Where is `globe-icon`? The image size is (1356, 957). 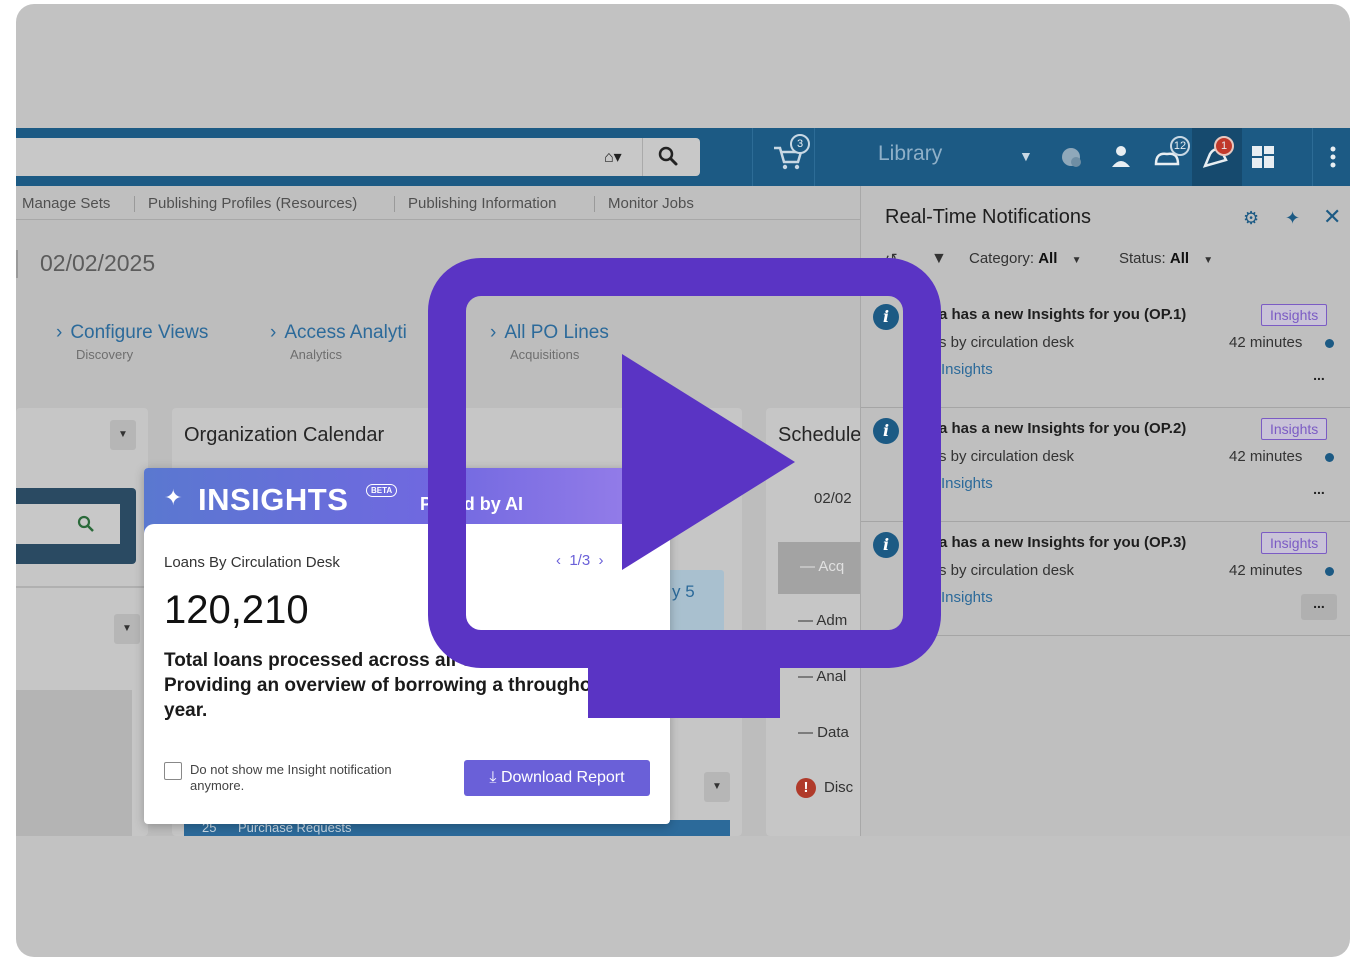
globe-icon is located at coordinates (1071, 157).